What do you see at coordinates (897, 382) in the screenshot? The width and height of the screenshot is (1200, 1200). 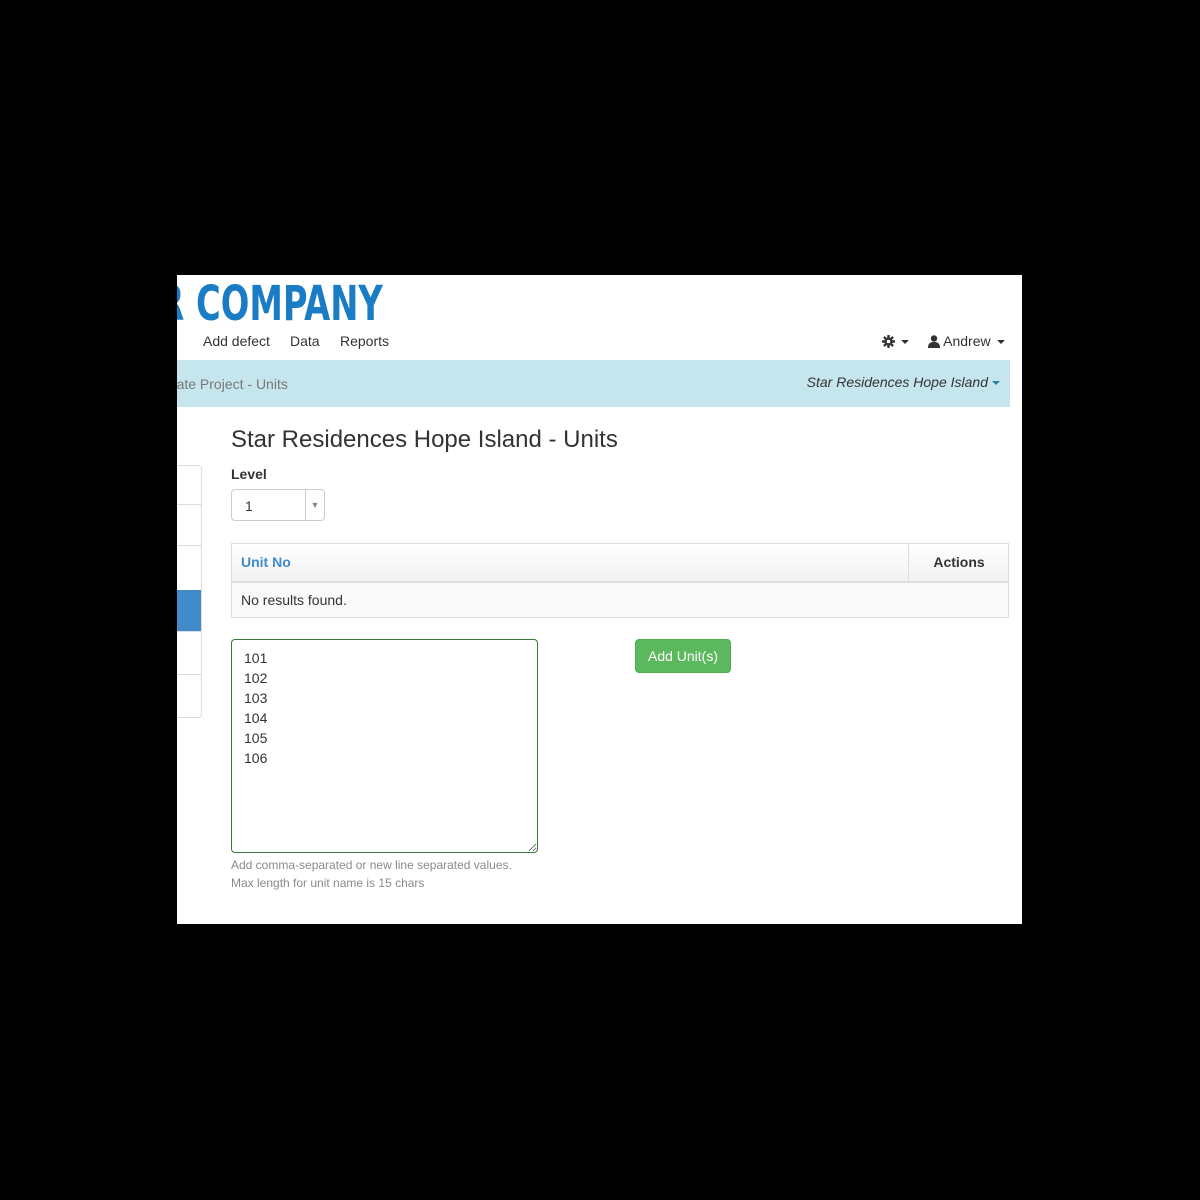 I see `project-name: Star Residences Hope Island` at bounding box center [897, 382].